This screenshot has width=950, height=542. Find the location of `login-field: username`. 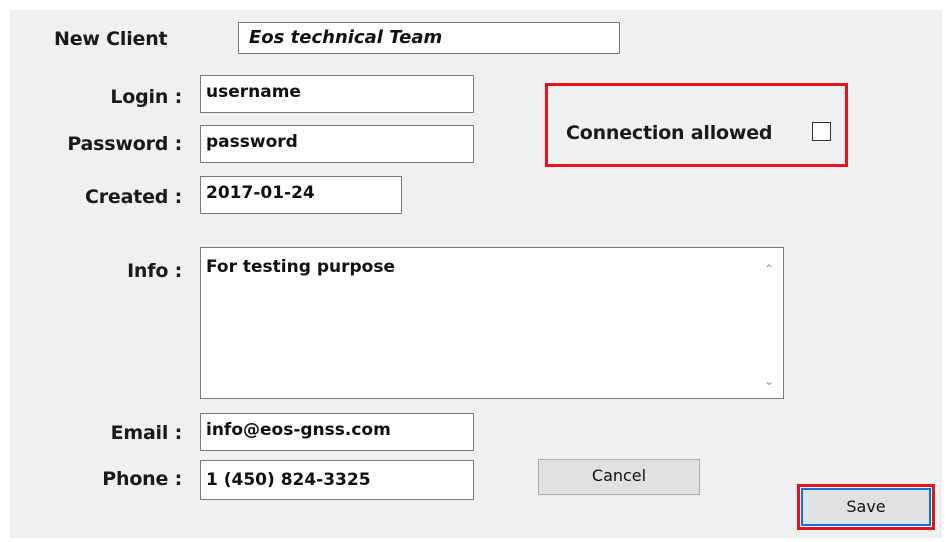

login-field: username is located at coordinates (337, 94).